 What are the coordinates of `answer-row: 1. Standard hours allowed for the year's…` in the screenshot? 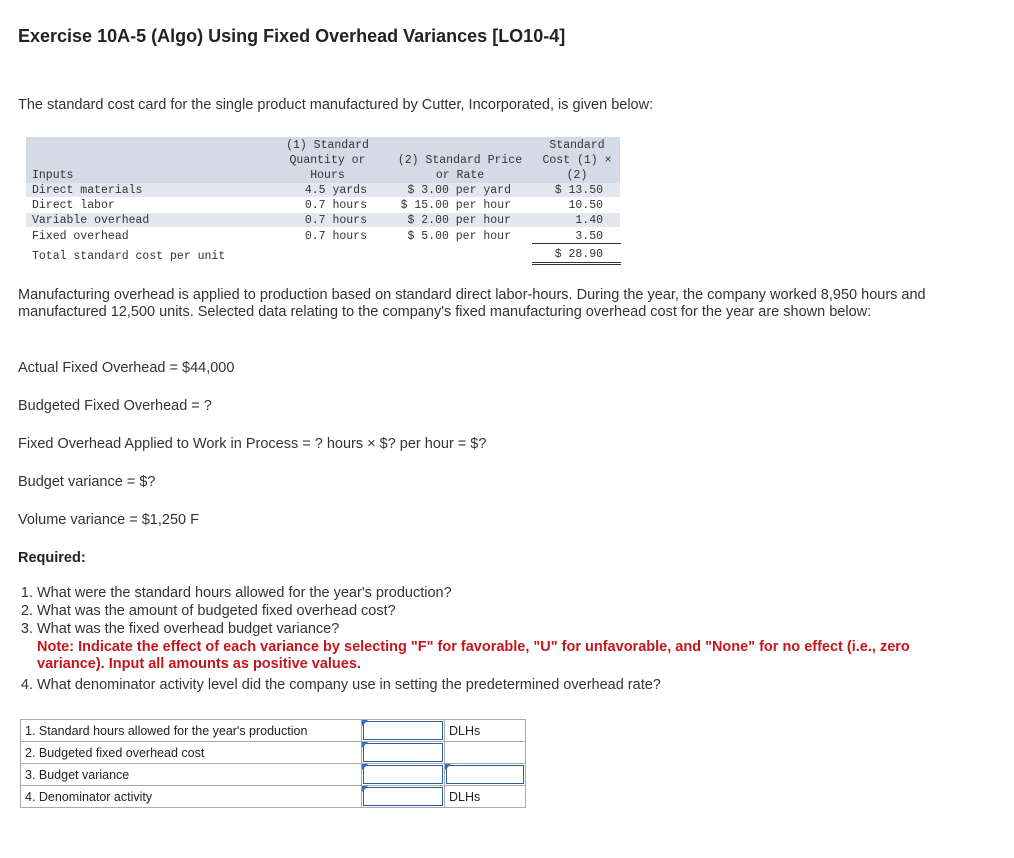 It's located at (273, 730).